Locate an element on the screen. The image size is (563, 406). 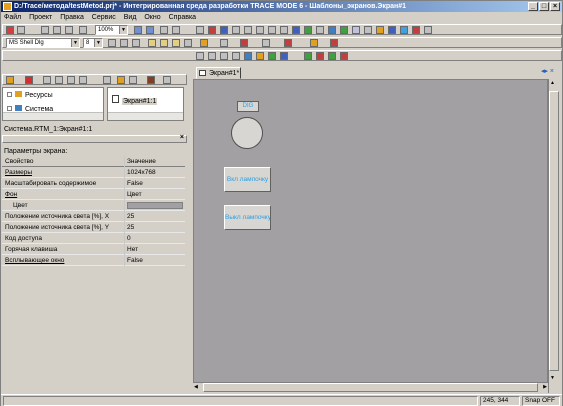
bug-icon is located at coordinates (332, 56).